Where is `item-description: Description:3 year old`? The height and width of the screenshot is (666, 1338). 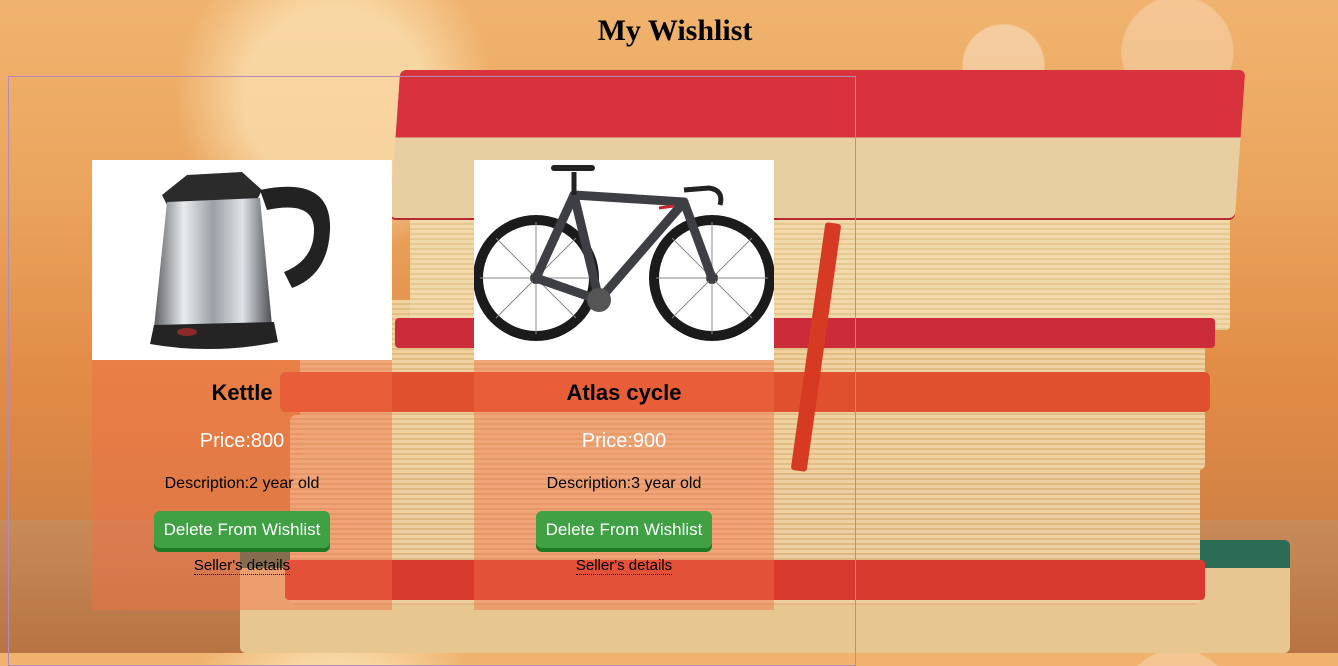 item-description: Description:3 year old is located at coordinates (624, 483).